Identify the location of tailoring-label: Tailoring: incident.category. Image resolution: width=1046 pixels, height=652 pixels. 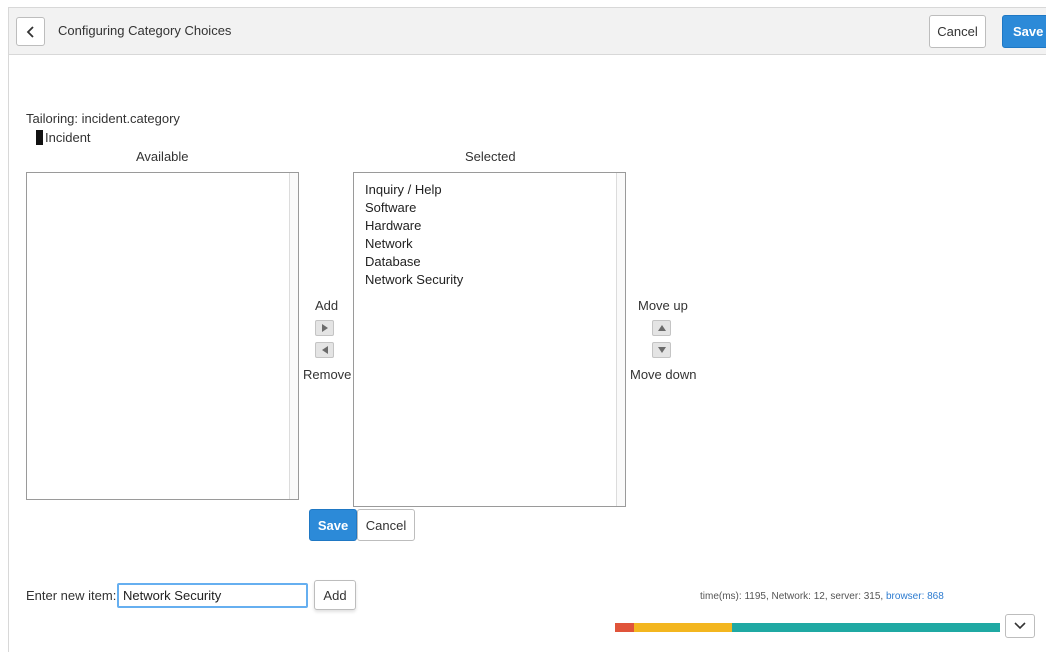
(103, 118).